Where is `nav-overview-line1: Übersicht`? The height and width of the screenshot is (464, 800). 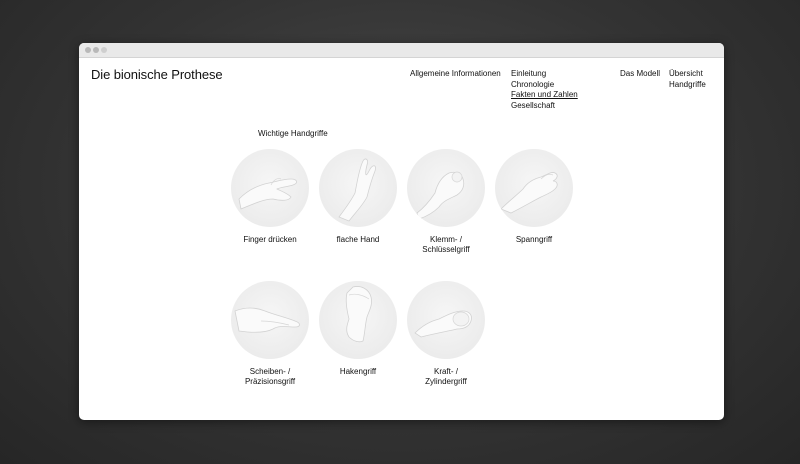 nav-overview-line1: Übersicht is located at coordinates (686, 73).